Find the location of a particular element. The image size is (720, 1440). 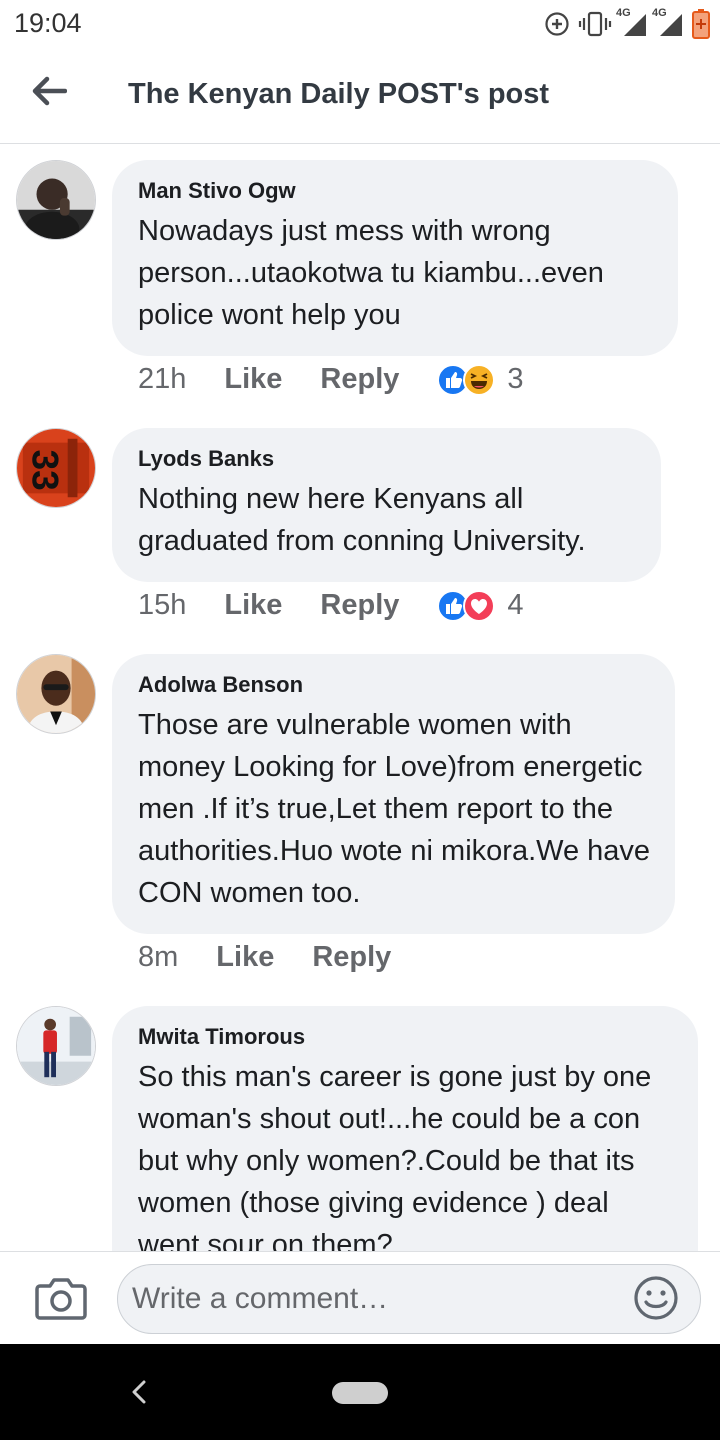

status-icons: 4G 4G is located at coordinates (627, 23).